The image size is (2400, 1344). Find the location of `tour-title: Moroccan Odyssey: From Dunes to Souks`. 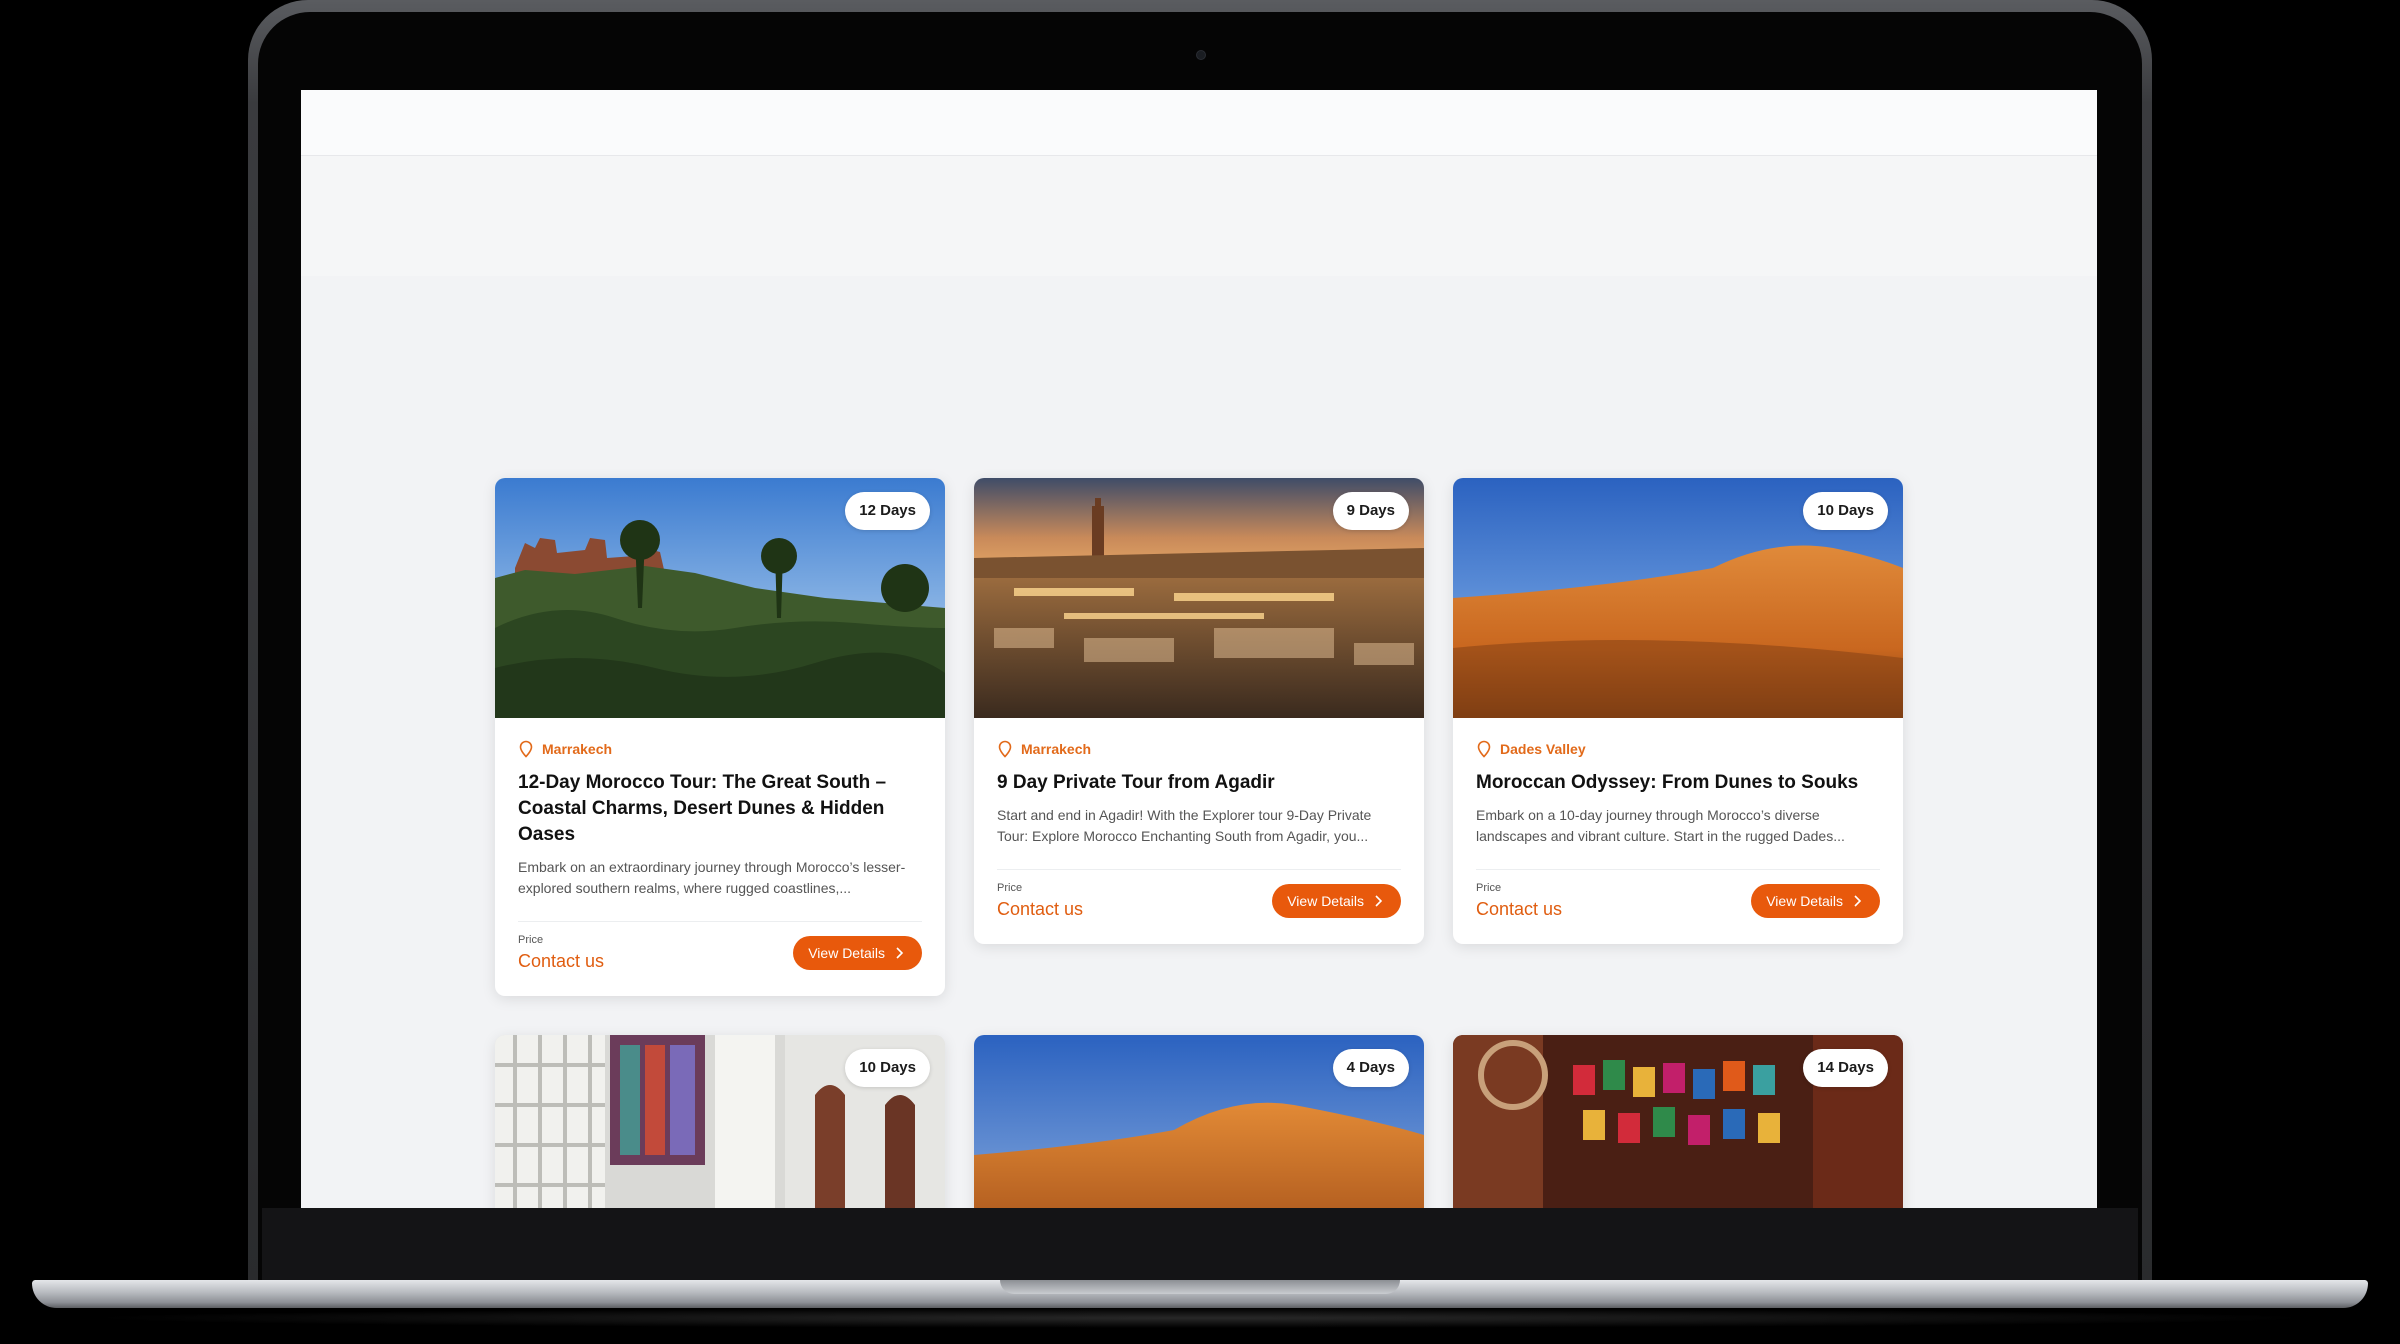

tour-title: Moroccan Odyssey: From Dunes to Souks is located at coordinates (1678, 783).